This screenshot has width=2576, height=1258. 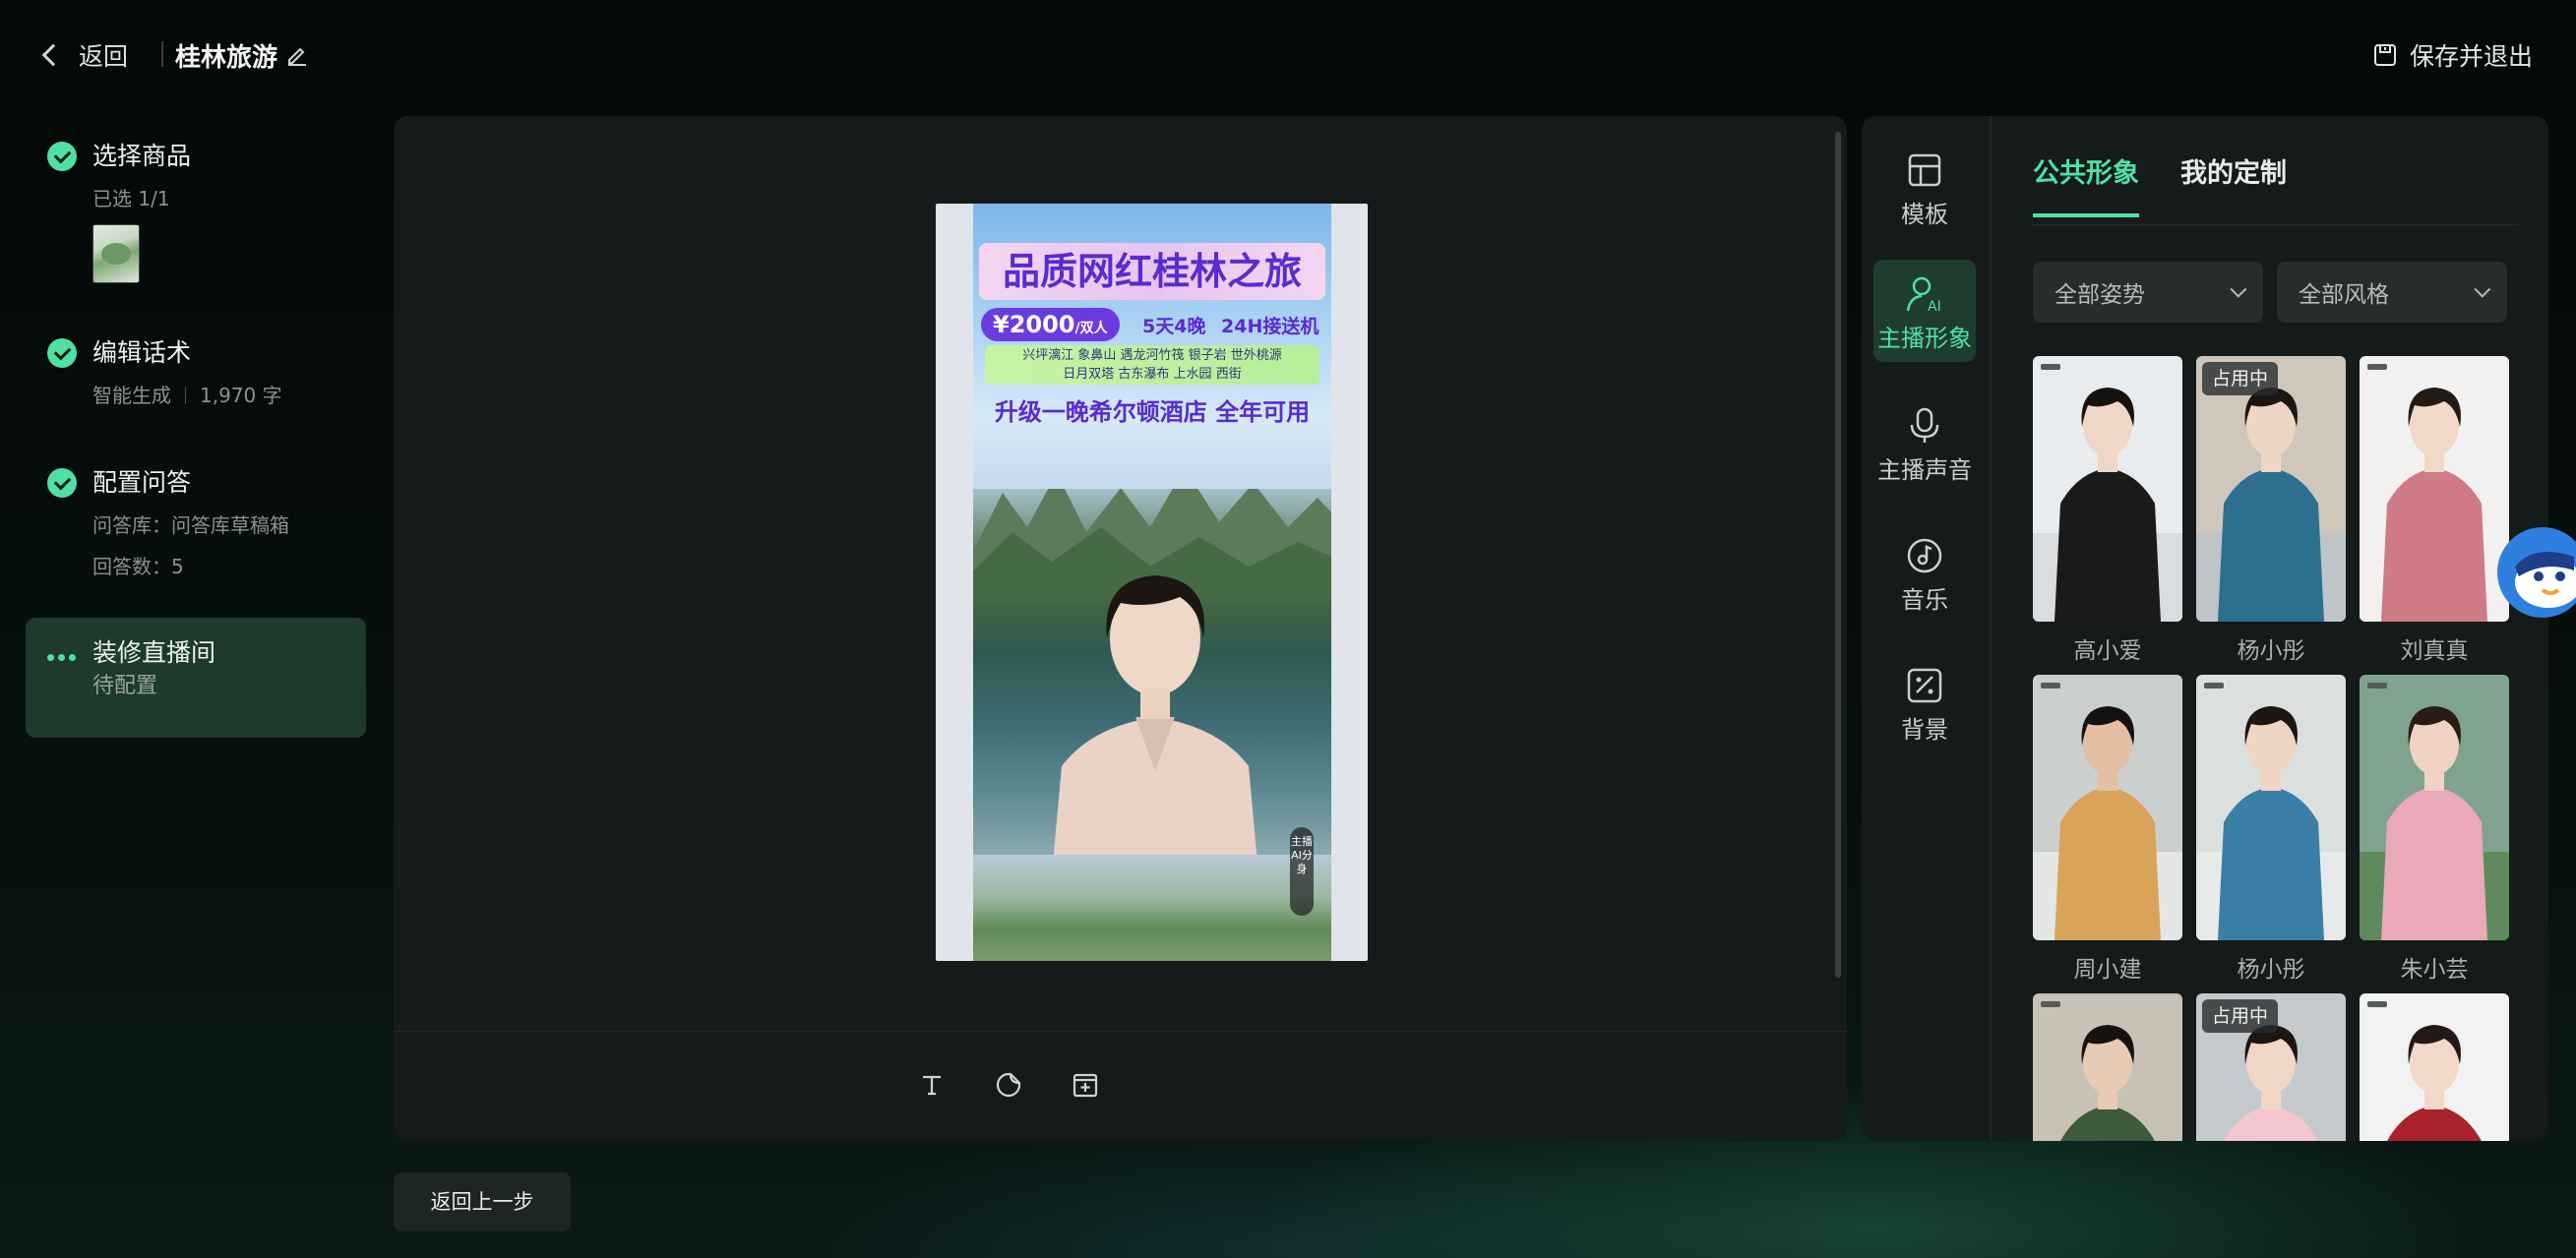 What do you see at coordinates (2535, 575) in the screenshot?
I see `assistant-mascot-icon` at bounding box center [2535, 575].